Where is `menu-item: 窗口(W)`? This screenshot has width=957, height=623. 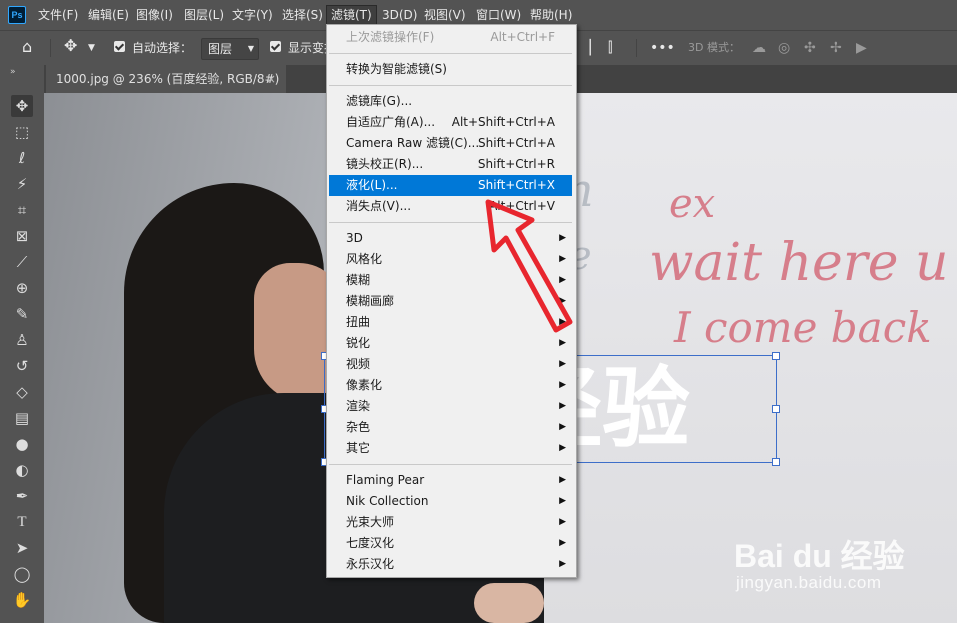 menu-item: 窗口(W) is located at coordinates (498, 15).